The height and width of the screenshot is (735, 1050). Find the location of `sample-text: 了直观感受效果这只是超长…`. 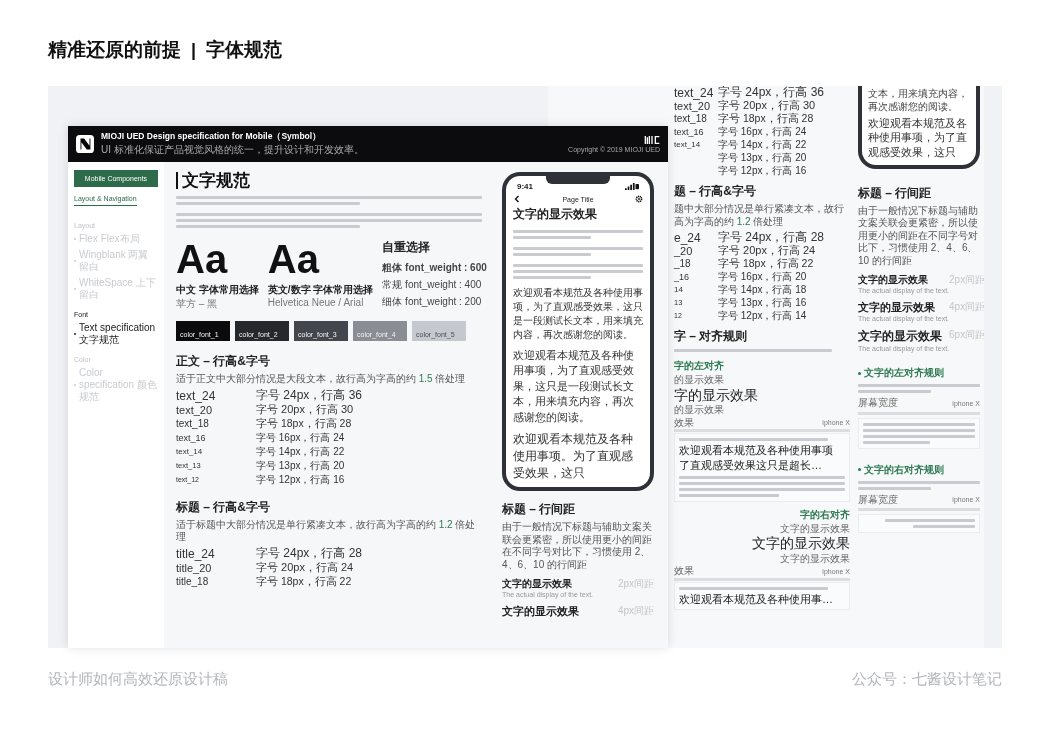

sample-text: 了直观感受效果这只是超长… is located at coordinates (751, 466).